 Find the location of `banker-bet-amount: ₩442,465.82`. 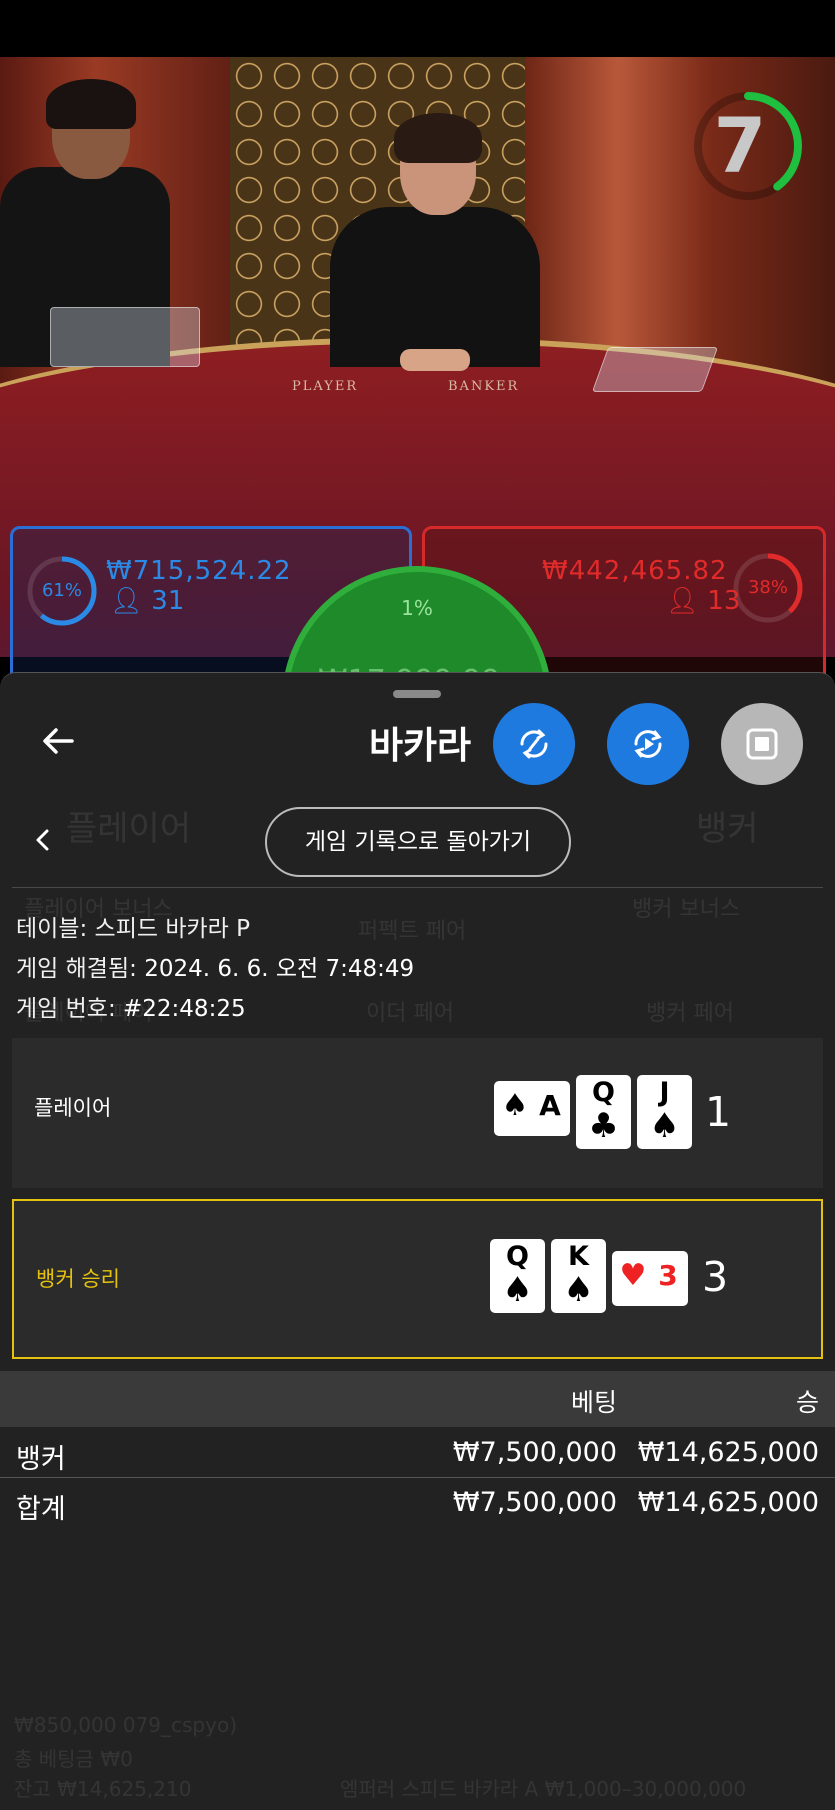

banker-bet-amount: ₩442,465.82 is located at coordinates (635, 571).